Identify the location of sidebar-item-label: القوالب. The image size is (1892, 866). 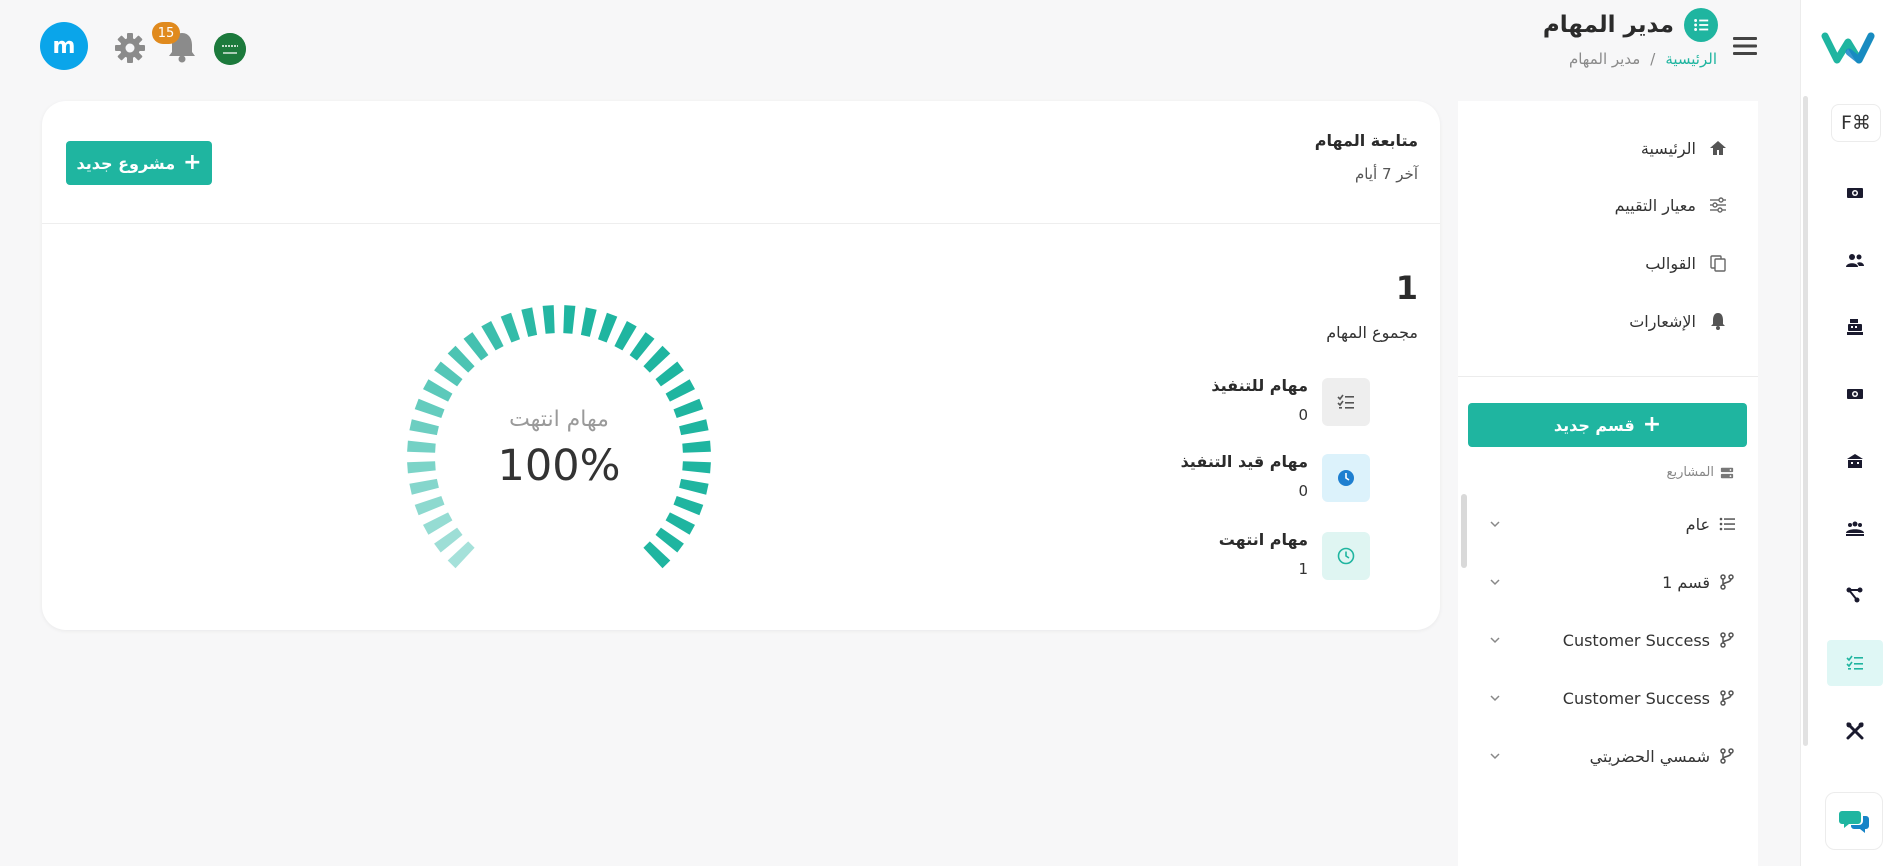
(1670, 263).